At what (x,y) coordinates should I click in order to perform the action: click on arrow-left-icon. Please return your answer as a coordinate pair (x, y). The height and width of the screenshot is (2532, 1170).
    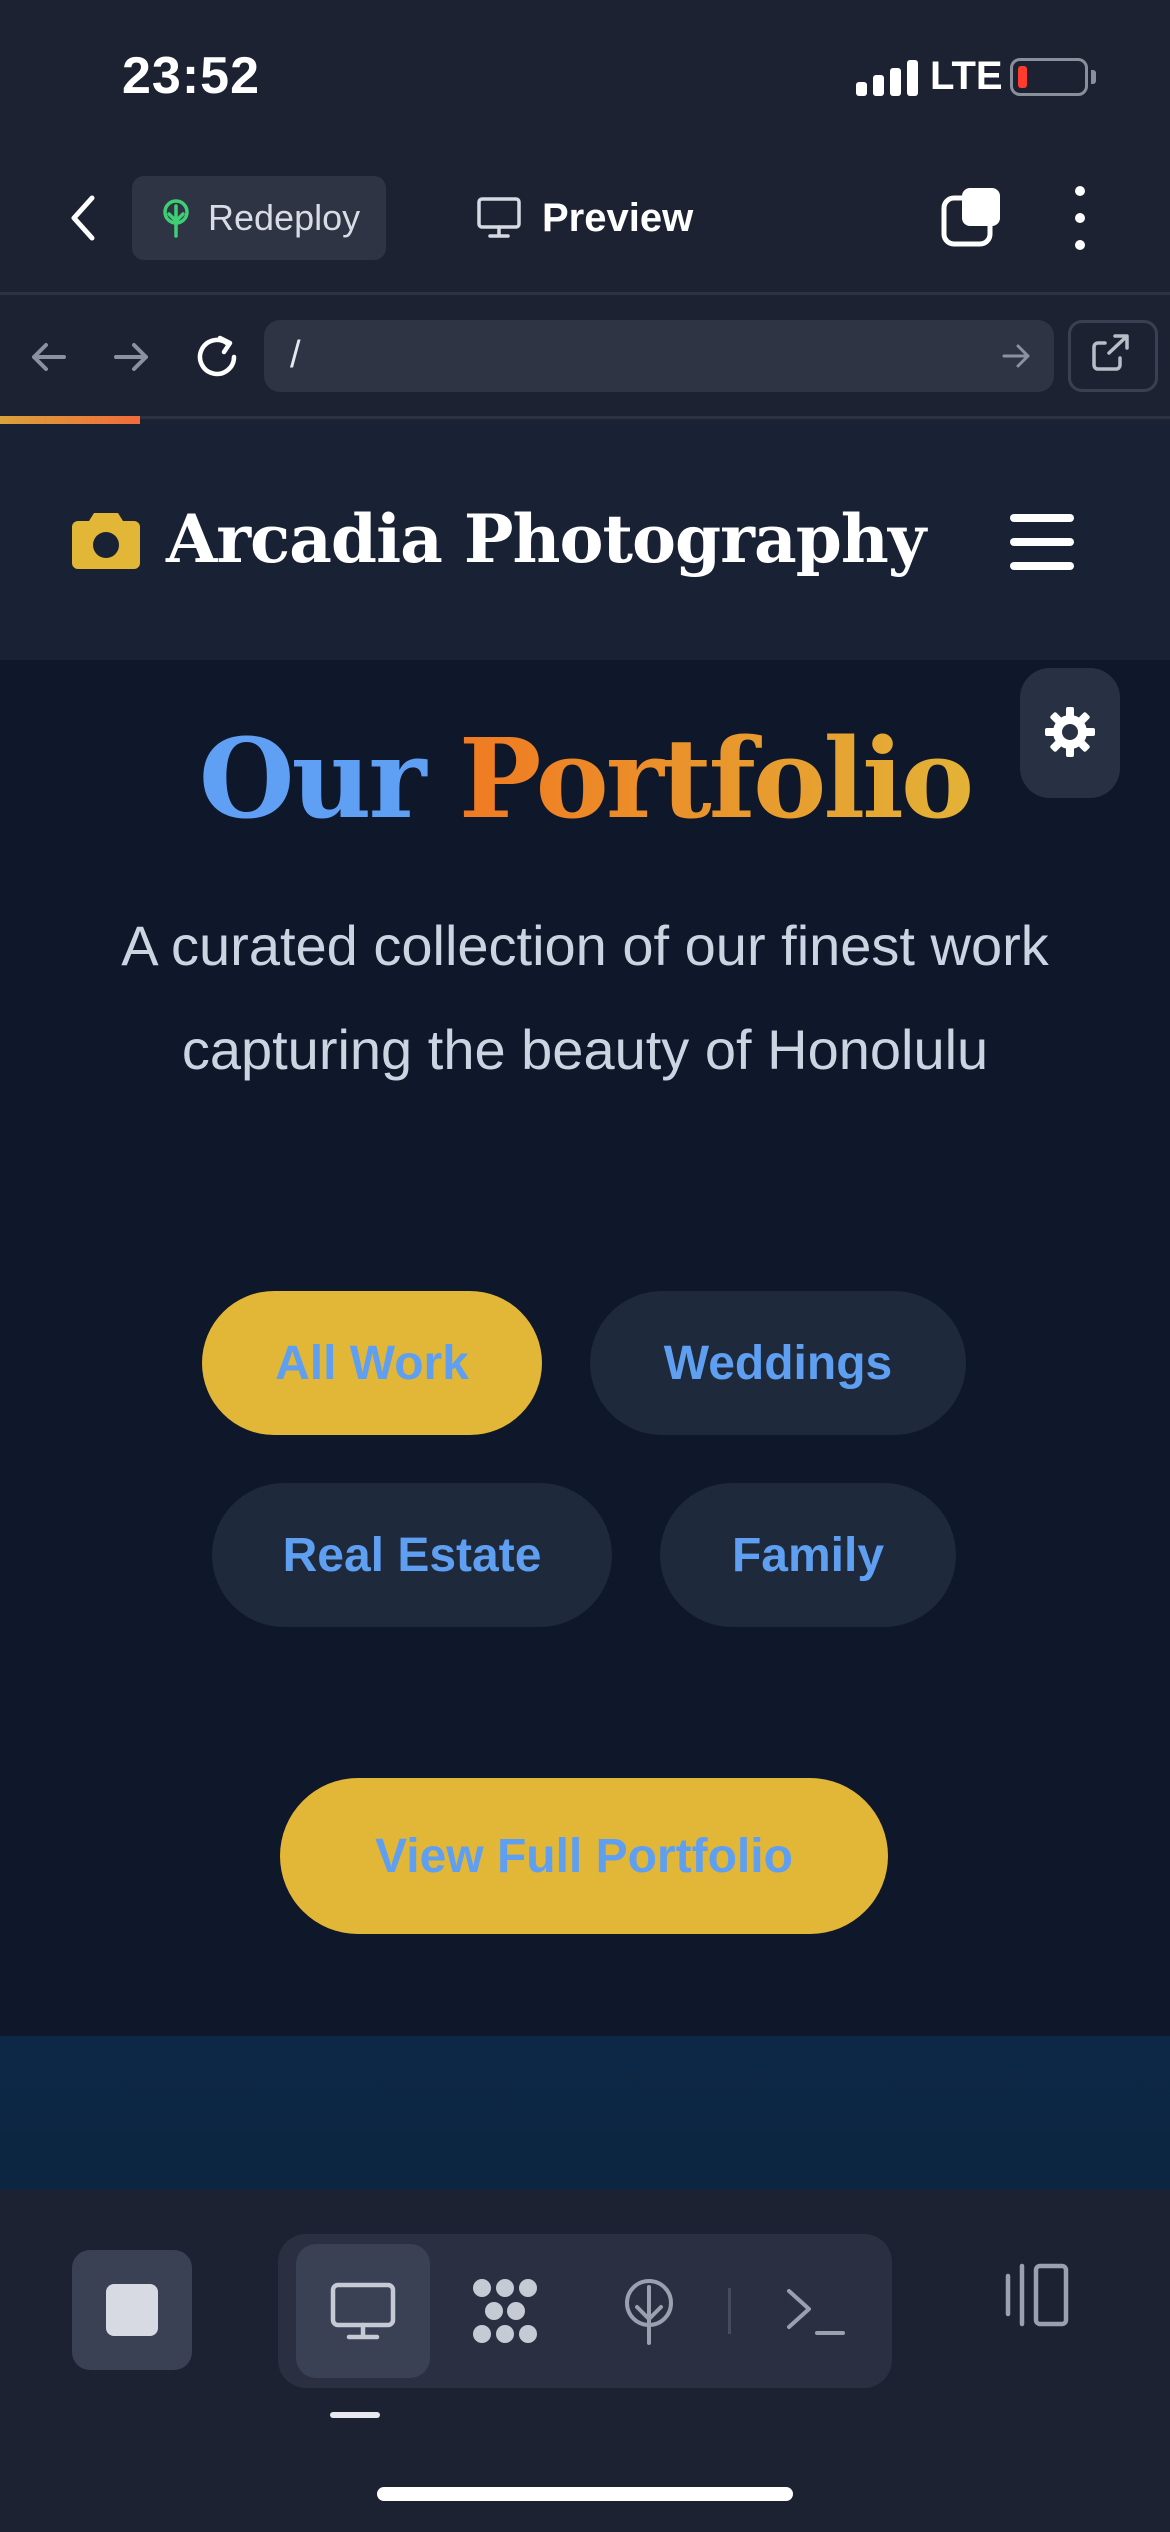
    Looking at the image, I should click on (49, 357).